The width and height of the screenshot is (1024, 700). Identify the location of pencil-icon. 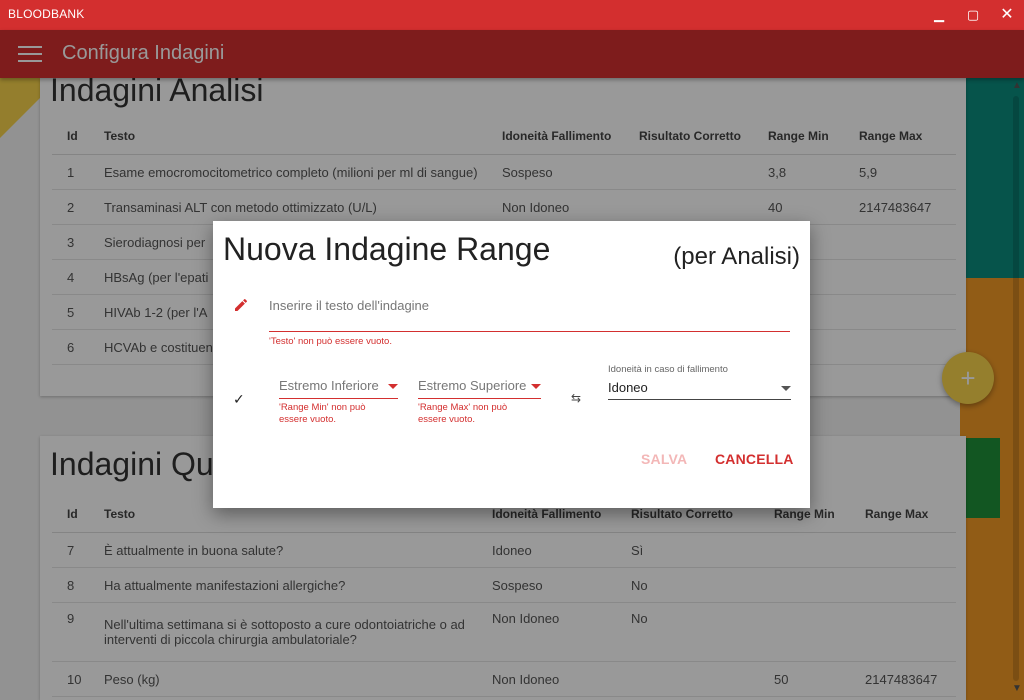
(241, 304).